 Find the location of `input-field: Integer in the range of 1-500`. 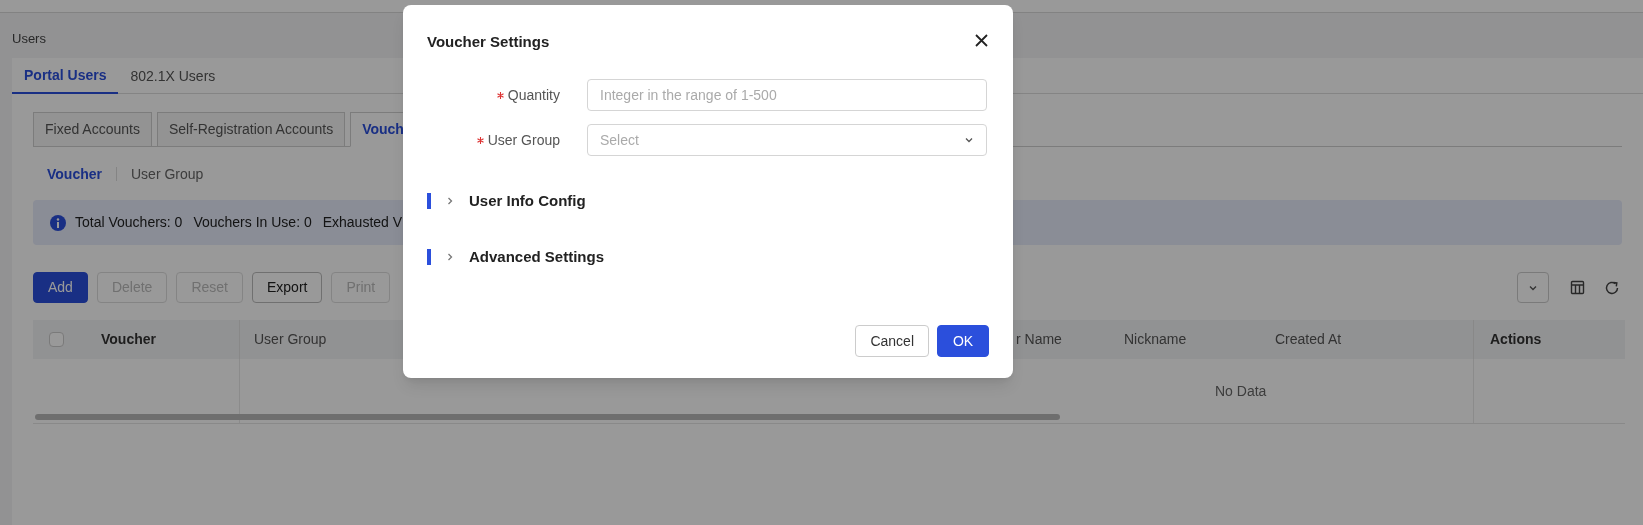

input-field: Integer in the range of 1-500 is located at coordinates (787, 95).